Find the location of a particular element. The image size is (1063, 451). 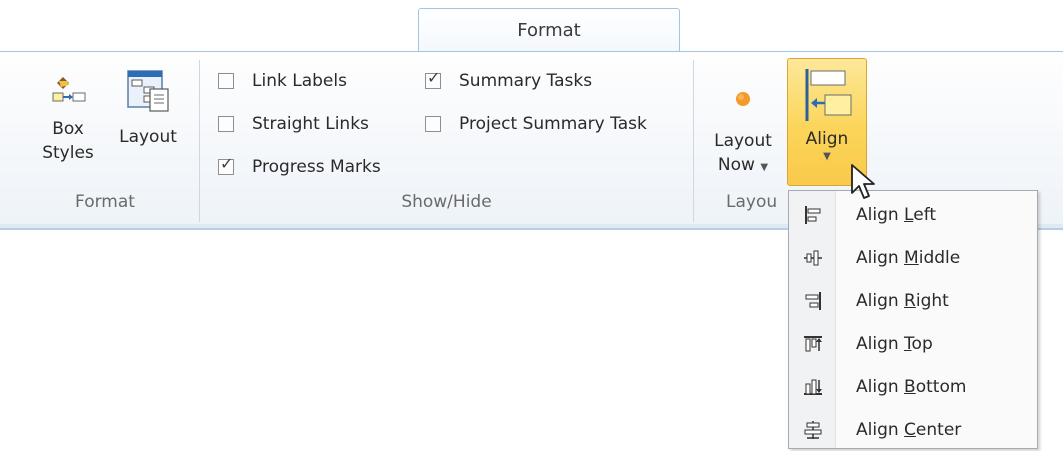

box-styles-icon is located at coordinates (69, 89).